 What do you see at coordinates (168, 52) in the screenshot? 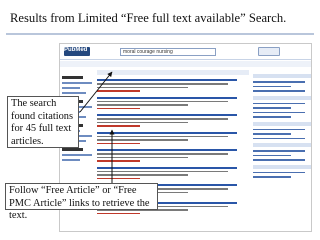
I see `search-input: moral courage nursing` at bounding box center [168, 52].